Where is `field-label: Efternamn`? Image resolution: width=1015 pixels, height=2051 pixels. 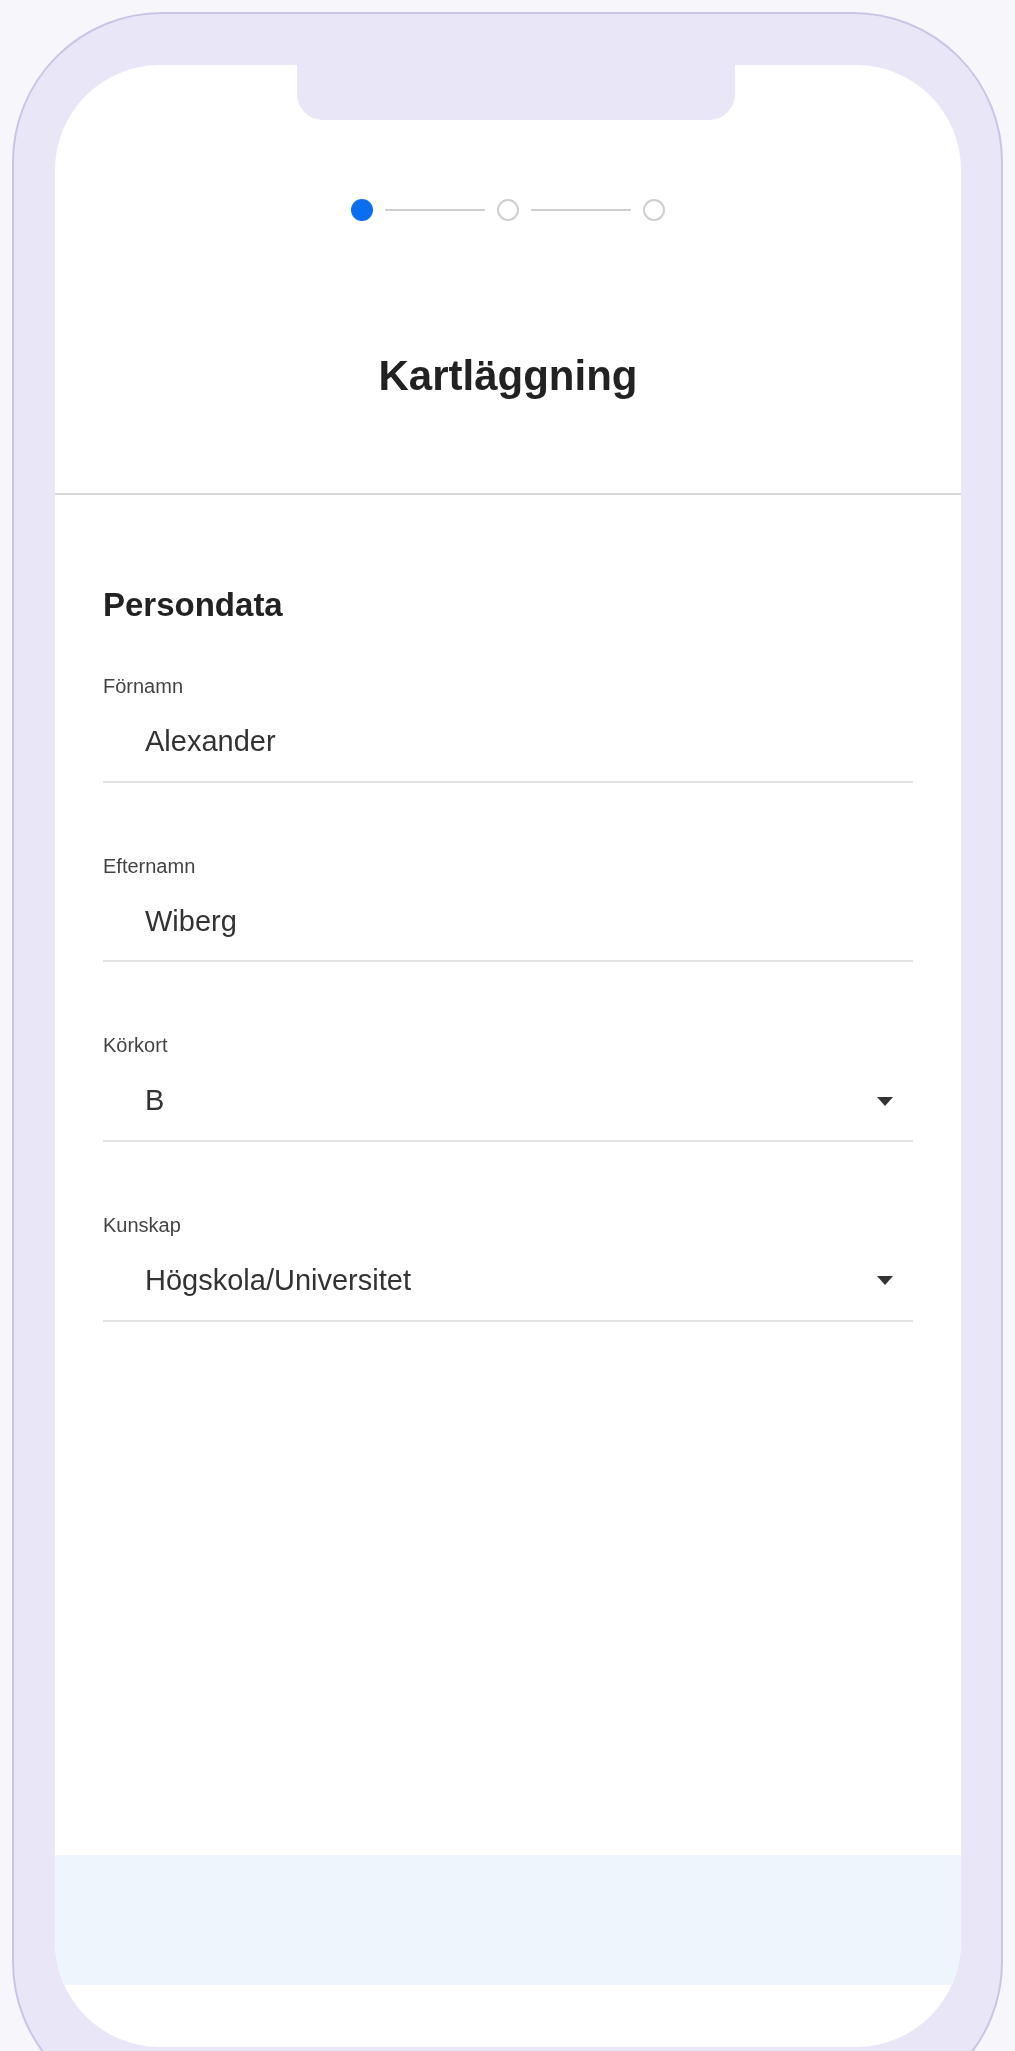 field-label: Efternamn is located at coordinates (150, 866).